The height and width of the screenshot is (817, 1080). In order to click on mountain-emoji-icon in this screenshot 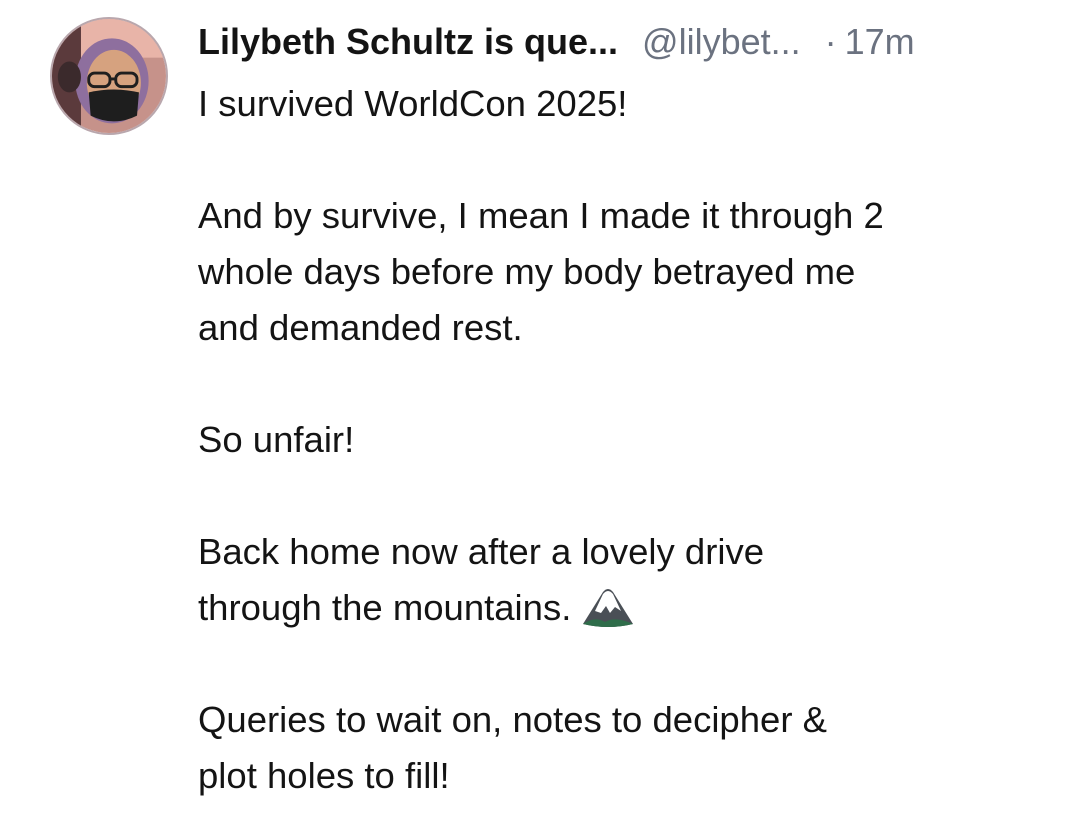, I will do `click(608, 607)`.